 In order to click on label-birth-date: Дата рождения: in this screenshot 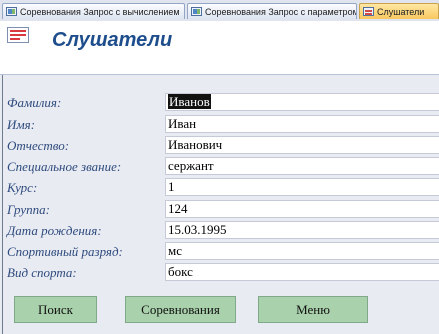, I will do `click(54, 230)`.